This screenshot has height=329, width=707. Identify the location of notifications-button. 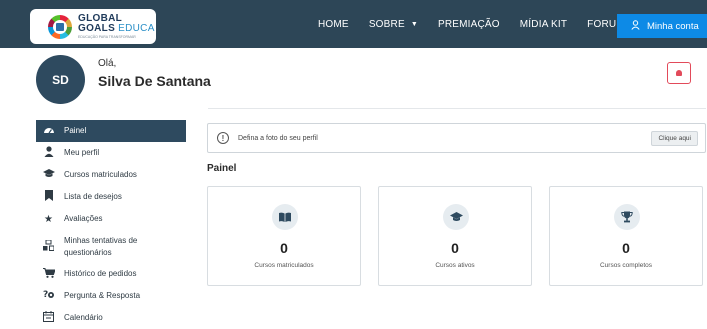
(679, 73).